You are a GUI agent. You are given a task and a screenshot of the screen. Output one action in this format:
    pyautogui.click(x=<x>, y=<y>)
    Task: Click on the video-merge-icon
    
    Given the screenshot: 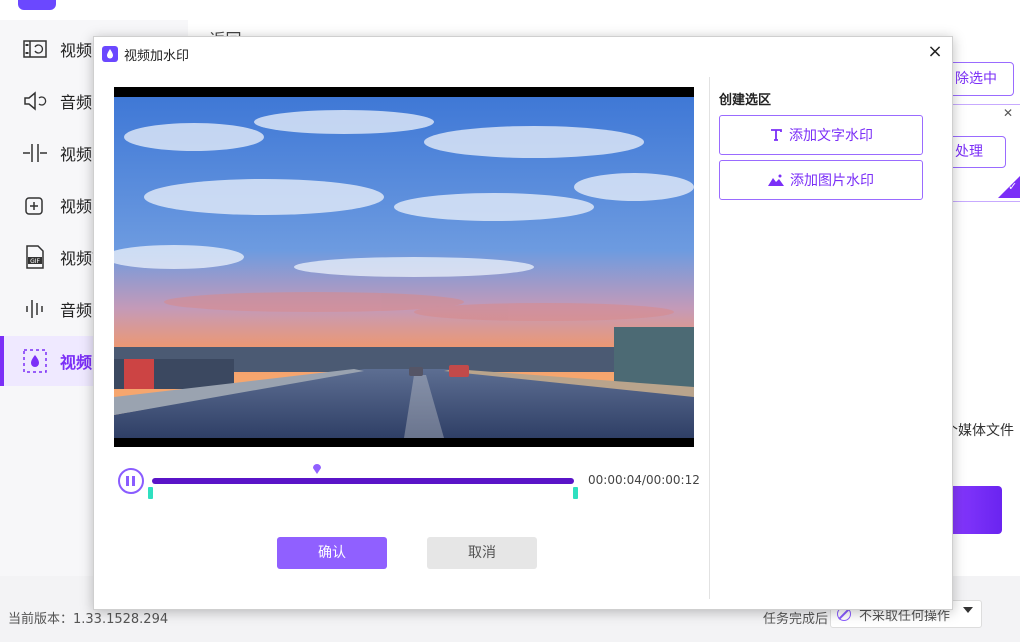 What is the action you would take?
    pyautogui.click(x=35, y=205)
    